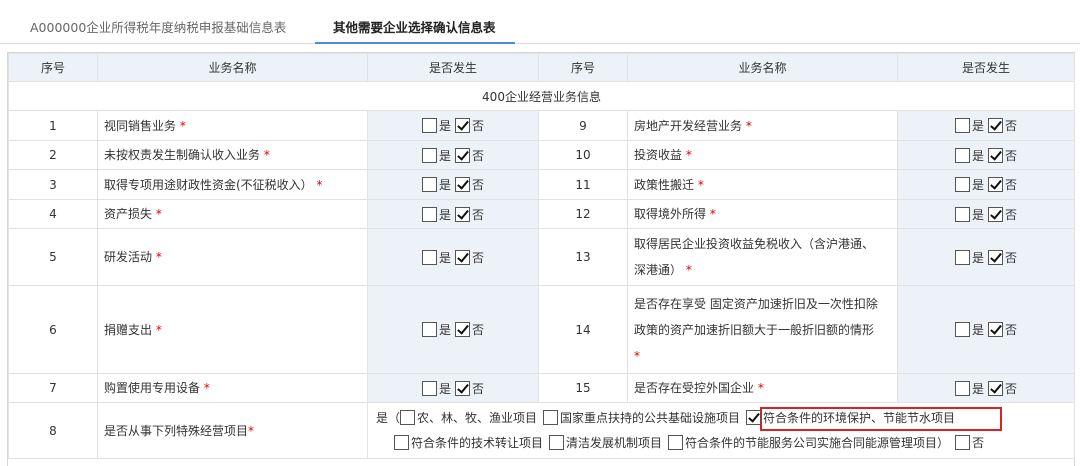  What do you see at coordinates (414, 26) in the screenshot?
I see `tab-other-confirm: 其他需要企业选择确认信息表` at bounding box center [414, 26].